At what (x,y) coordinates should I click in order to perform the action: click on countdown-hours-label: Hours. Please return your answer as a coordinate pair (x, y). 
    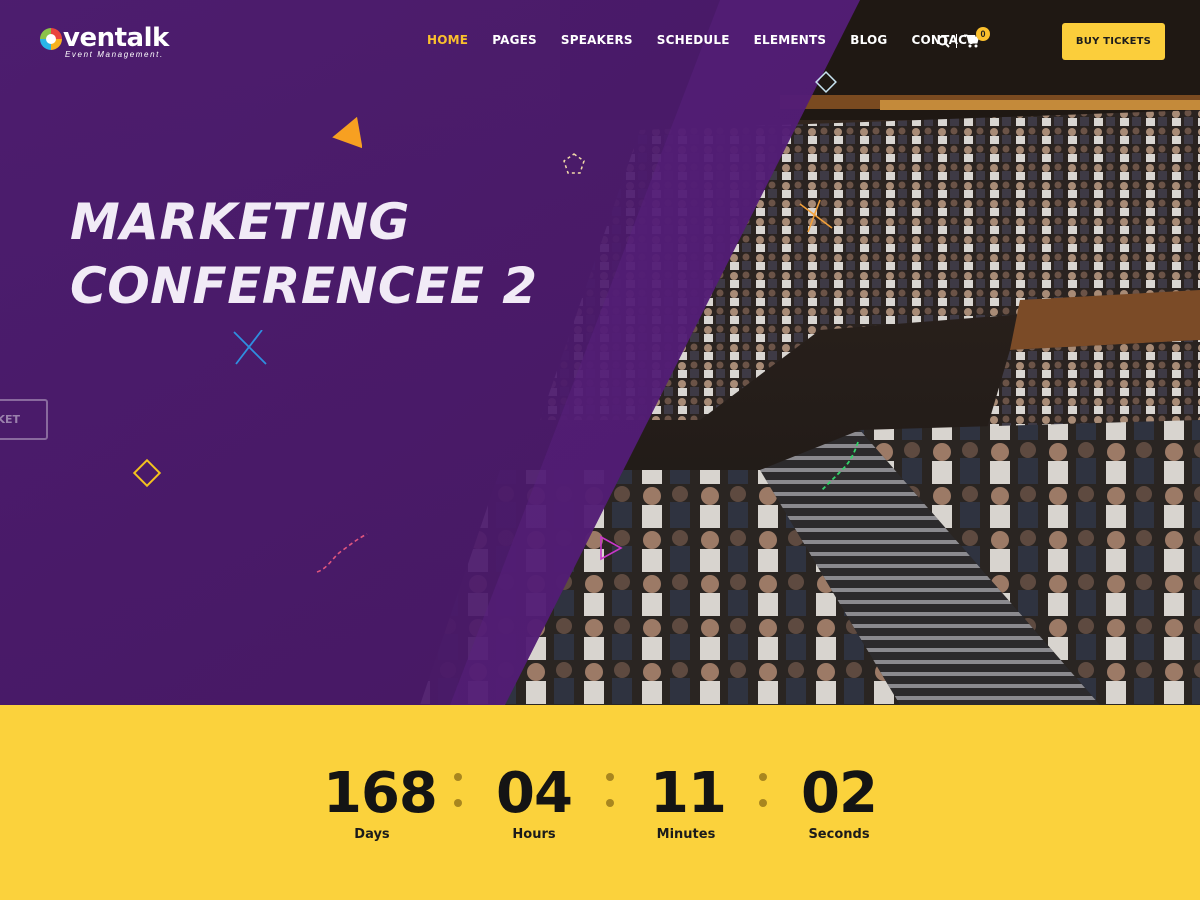
    Looking at the image, I should click on (534, 834).